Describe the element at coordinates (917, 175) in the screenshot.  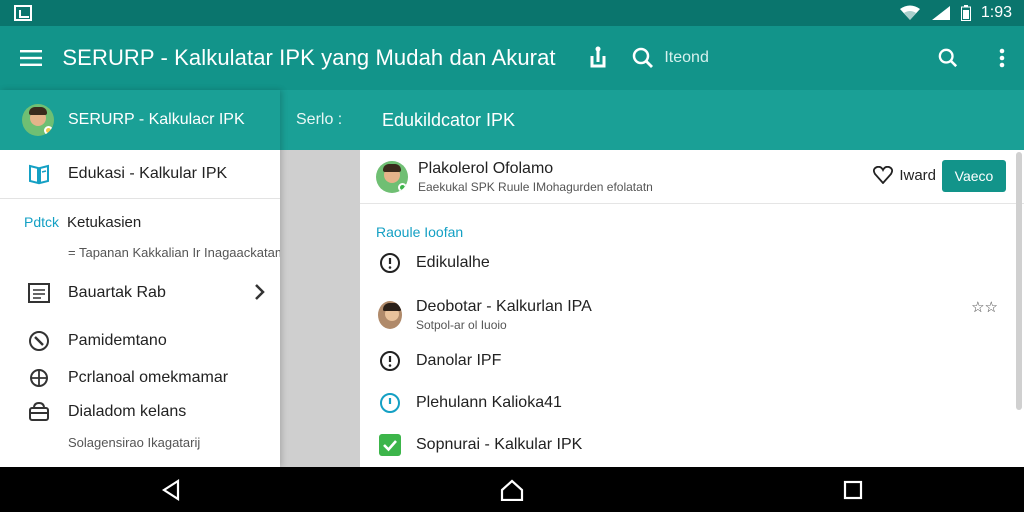
I see `favorite-label: Iward` at that location.